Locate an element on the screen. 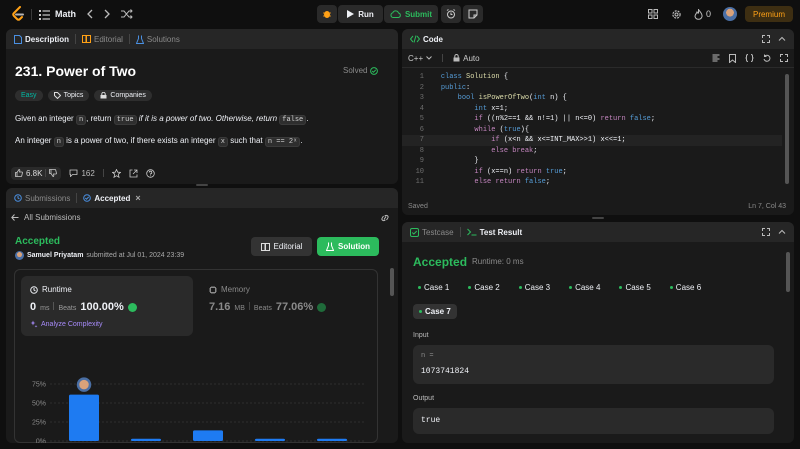 Image resolution: width=800 pixels, height=449 pixels. notes-button is located at coordinates (473, 14).